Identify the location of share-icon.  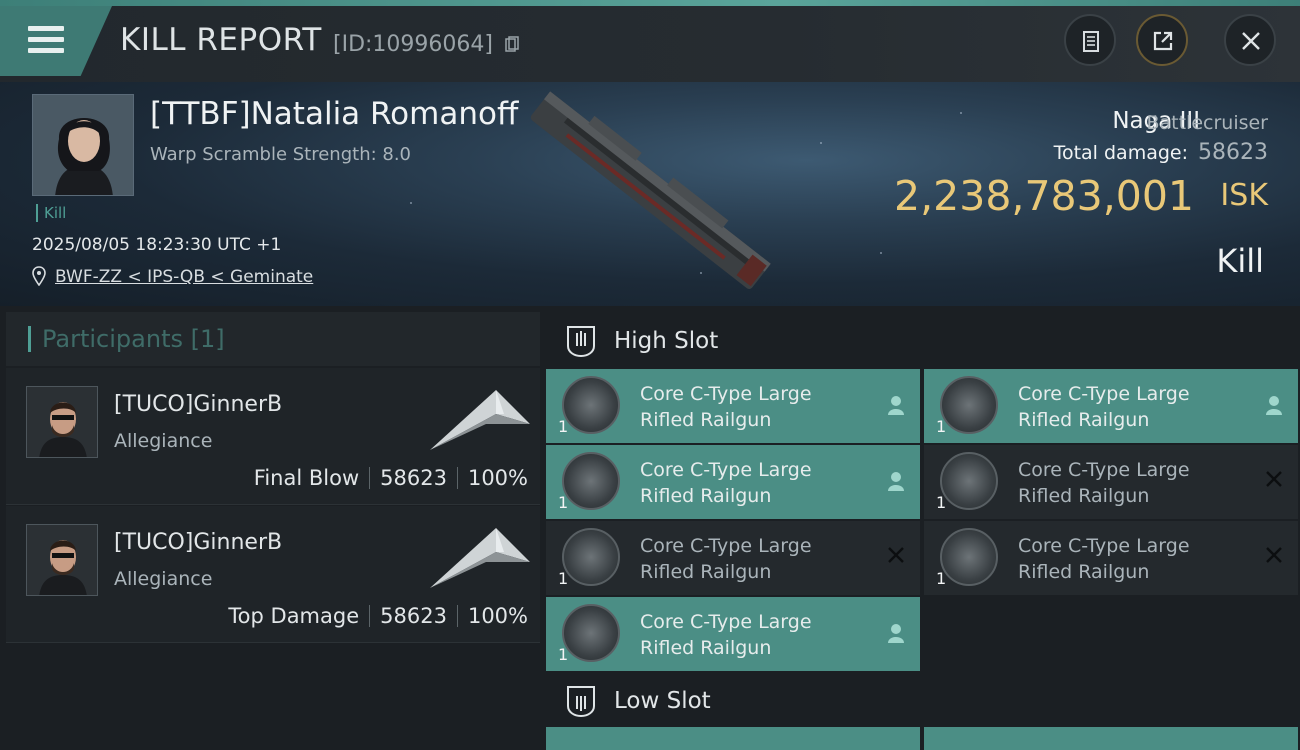
(1163, 41).